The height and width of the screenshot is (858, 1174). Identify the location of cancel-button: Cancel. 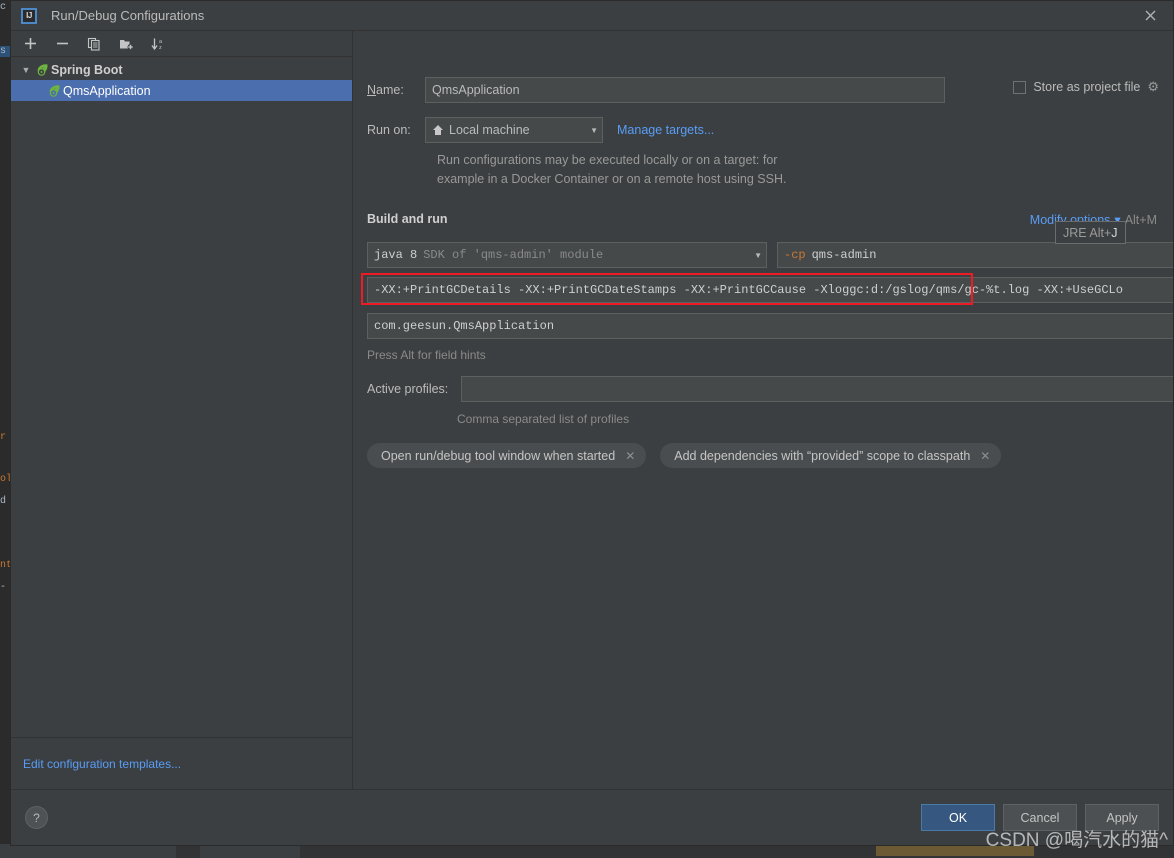
(1040, 817).